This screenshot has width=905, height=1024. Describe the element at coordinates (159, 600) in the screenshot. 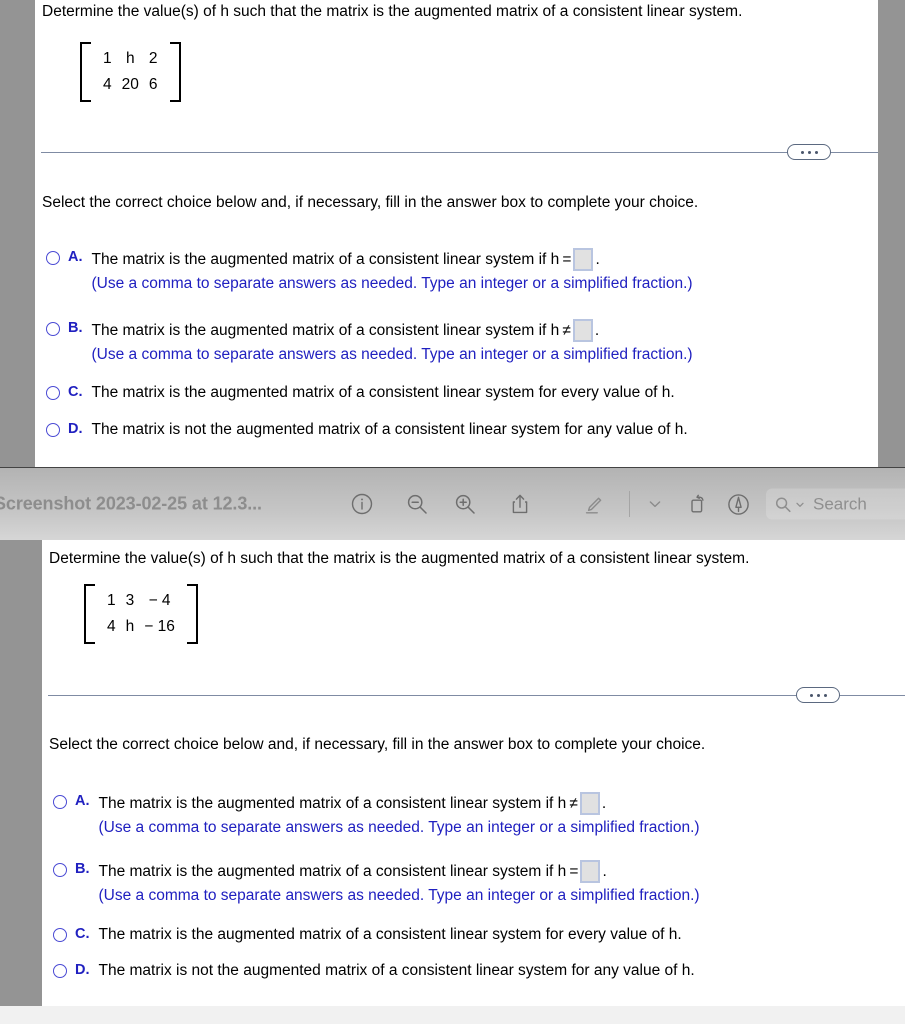

I see `matrix-cell: − 4` at that location.